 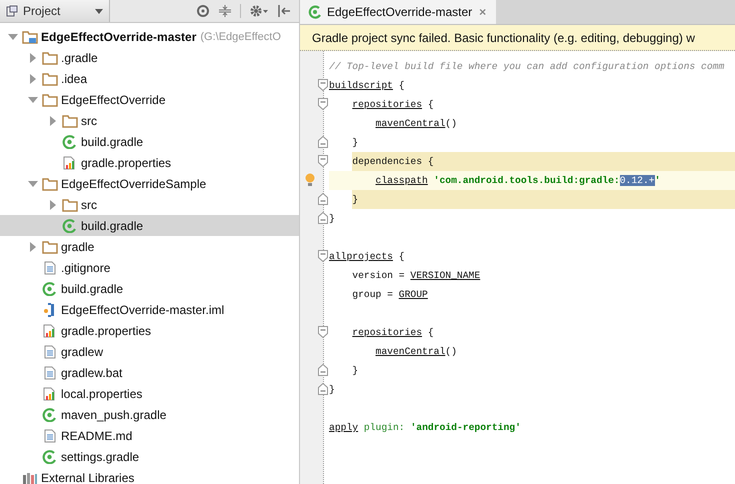 What do you see at coordinates (149, 78) in the screenshot?
I see `tree-item: .idea` at bounding box center [149, 78].